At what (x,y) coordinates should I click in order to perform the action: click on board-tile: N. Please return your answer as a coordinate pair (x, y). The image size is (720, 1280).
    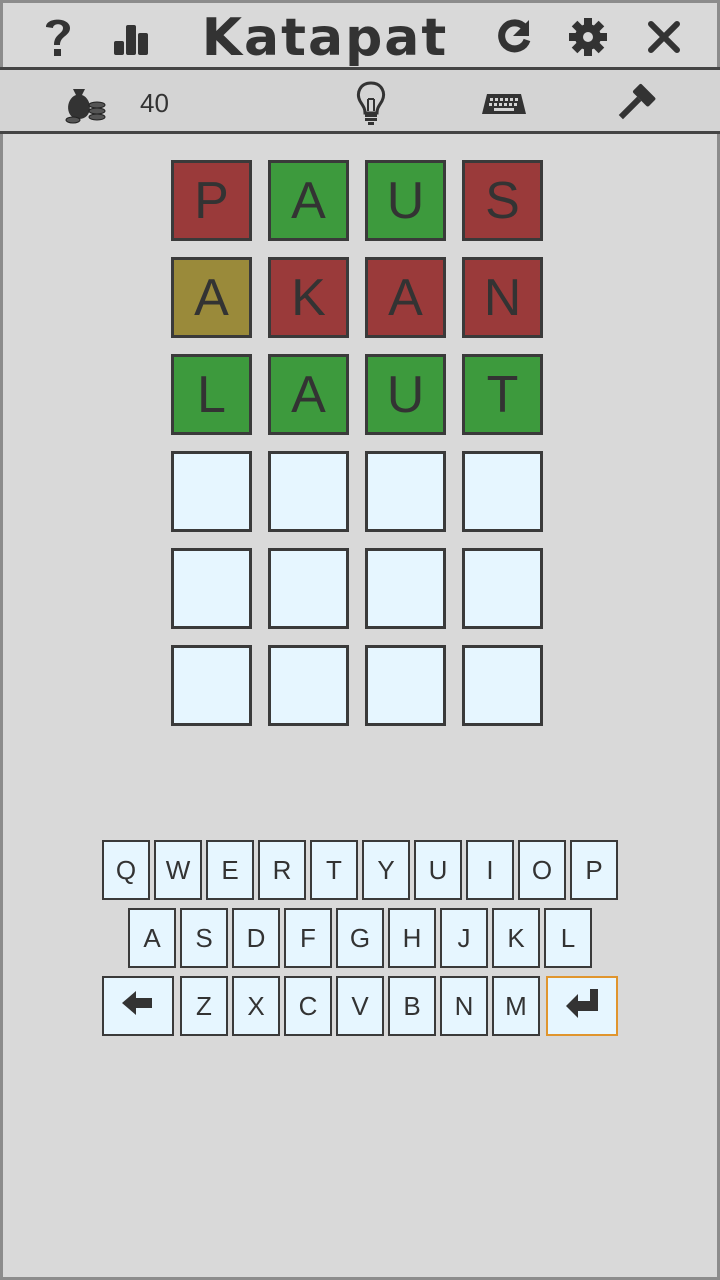
    Looking at the image, I should click on (502, 297).